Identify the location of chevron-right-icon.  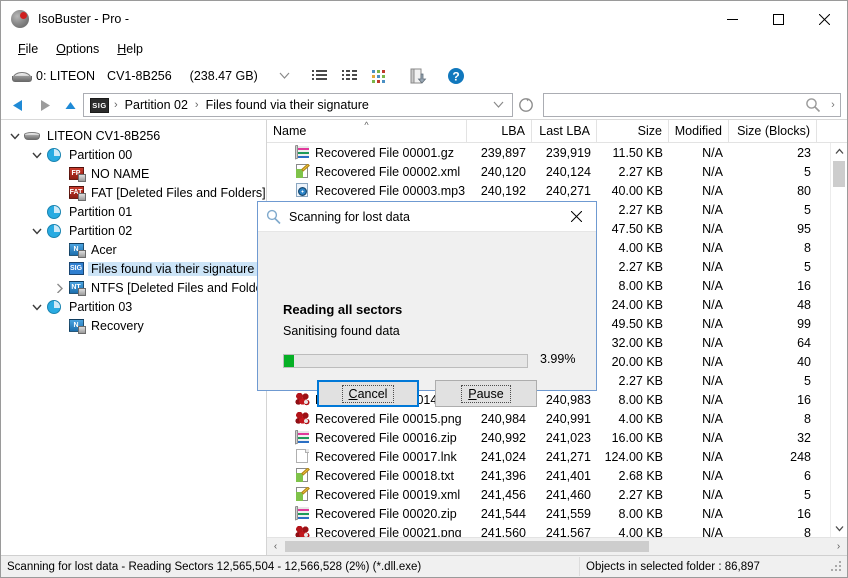
(59, 288).